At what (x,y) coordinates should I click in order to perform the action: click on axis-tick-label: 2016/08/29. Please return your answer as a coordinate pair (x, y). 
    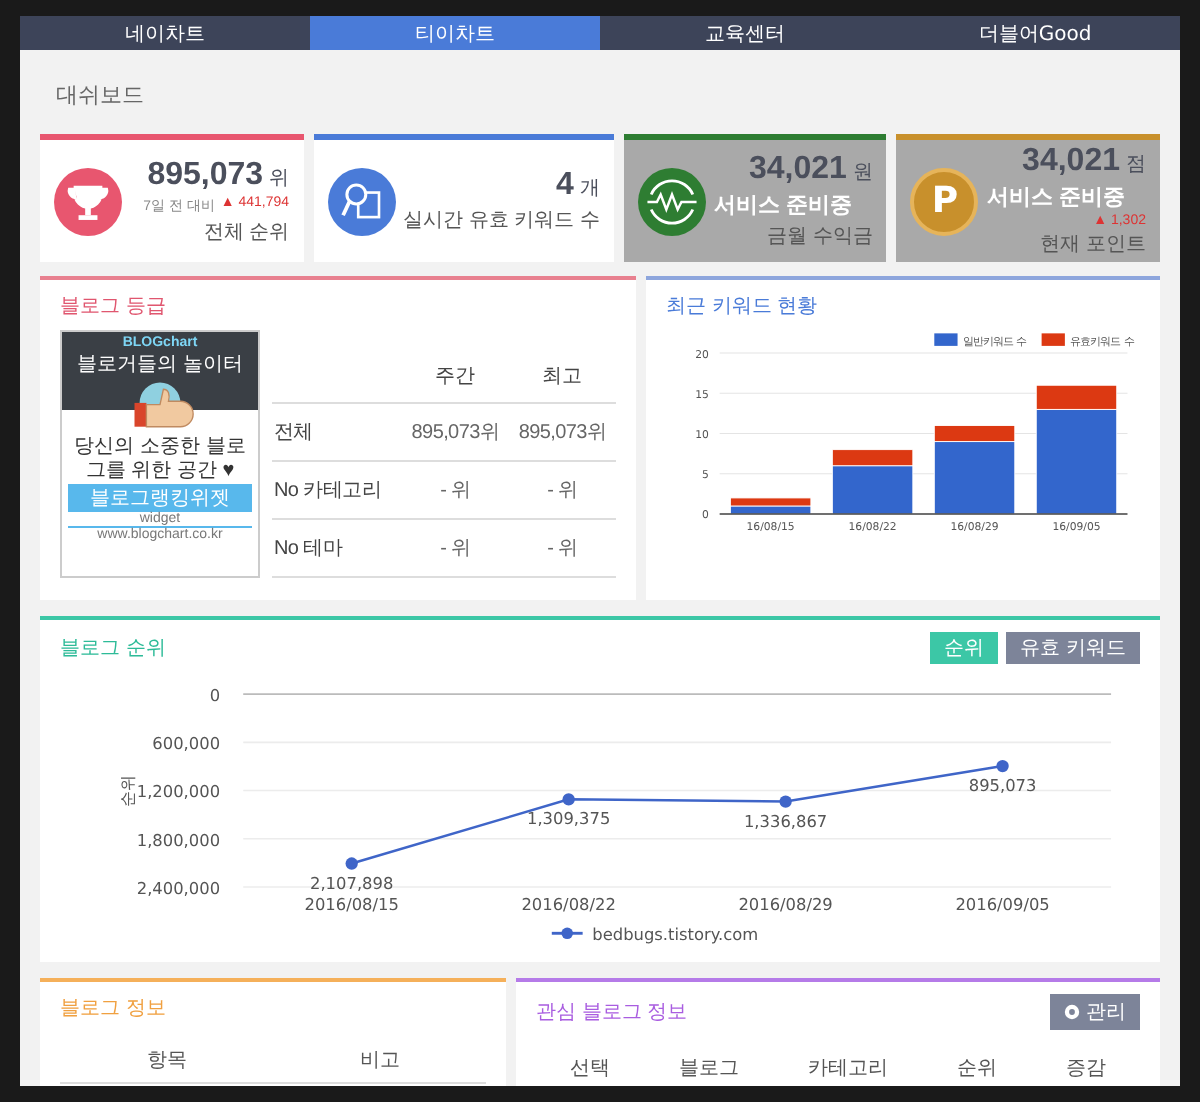
    Looking at the image, I should click on (785, 904).